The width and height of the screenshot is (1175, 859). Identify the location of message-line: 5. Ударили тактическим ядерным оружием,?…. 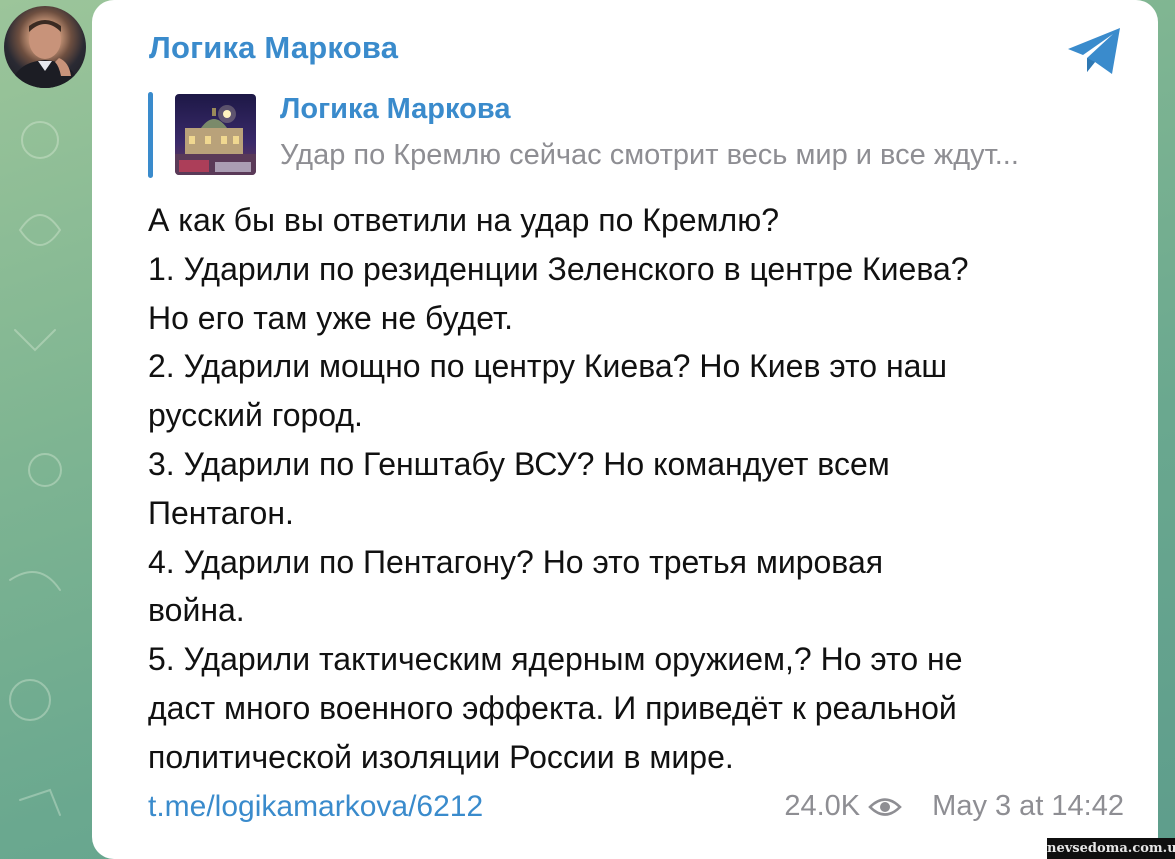
(555, 659).